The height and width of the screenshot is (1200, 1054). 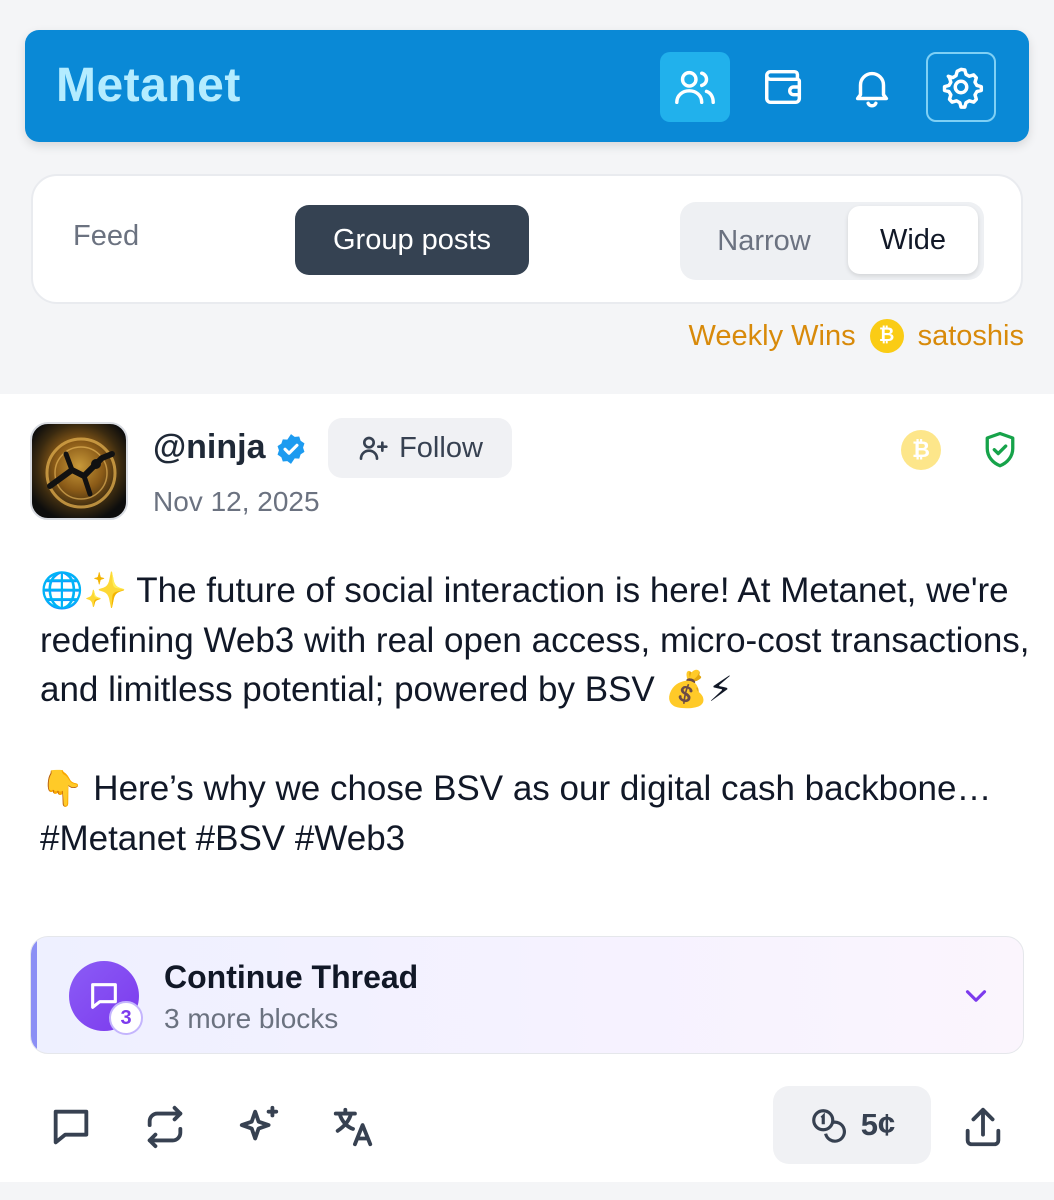 I want to click on layout-toggle: Narrow Wide, so click(x=832, y=241).